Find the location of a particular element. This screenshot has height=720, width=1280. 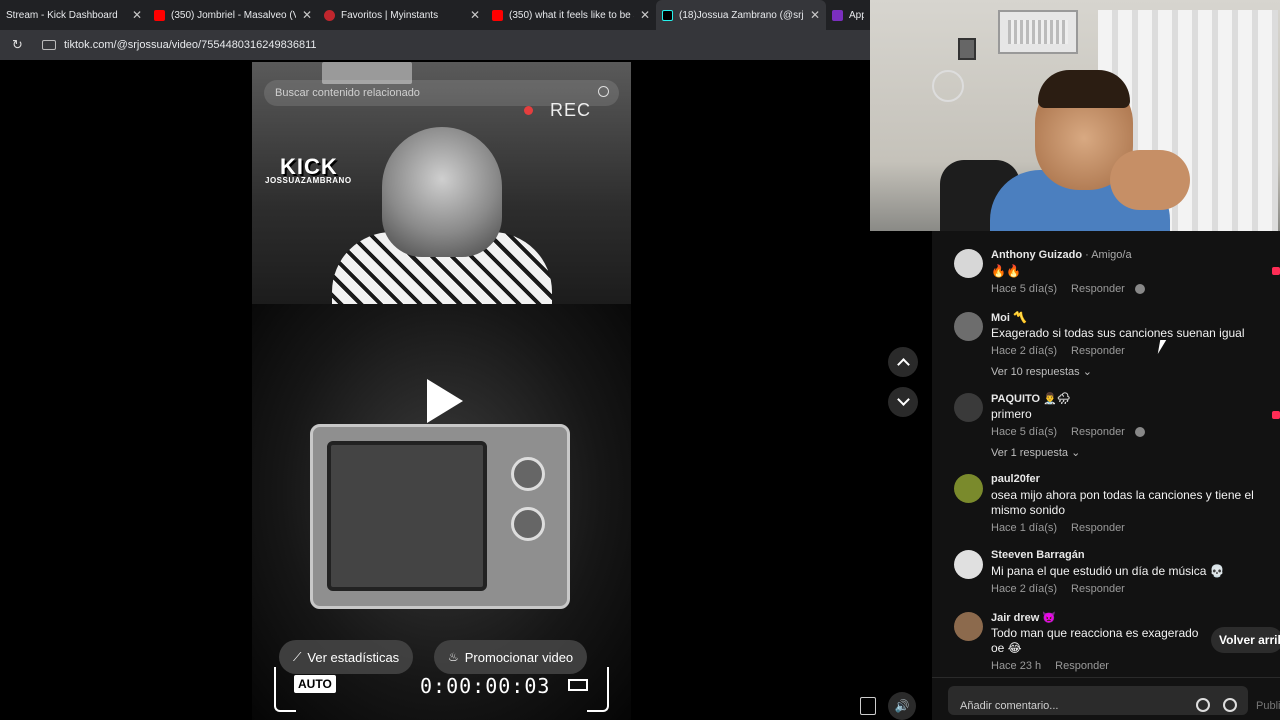

view-stats-button: ⟋ Ver estadísticas is located at coordinates (346, 657).